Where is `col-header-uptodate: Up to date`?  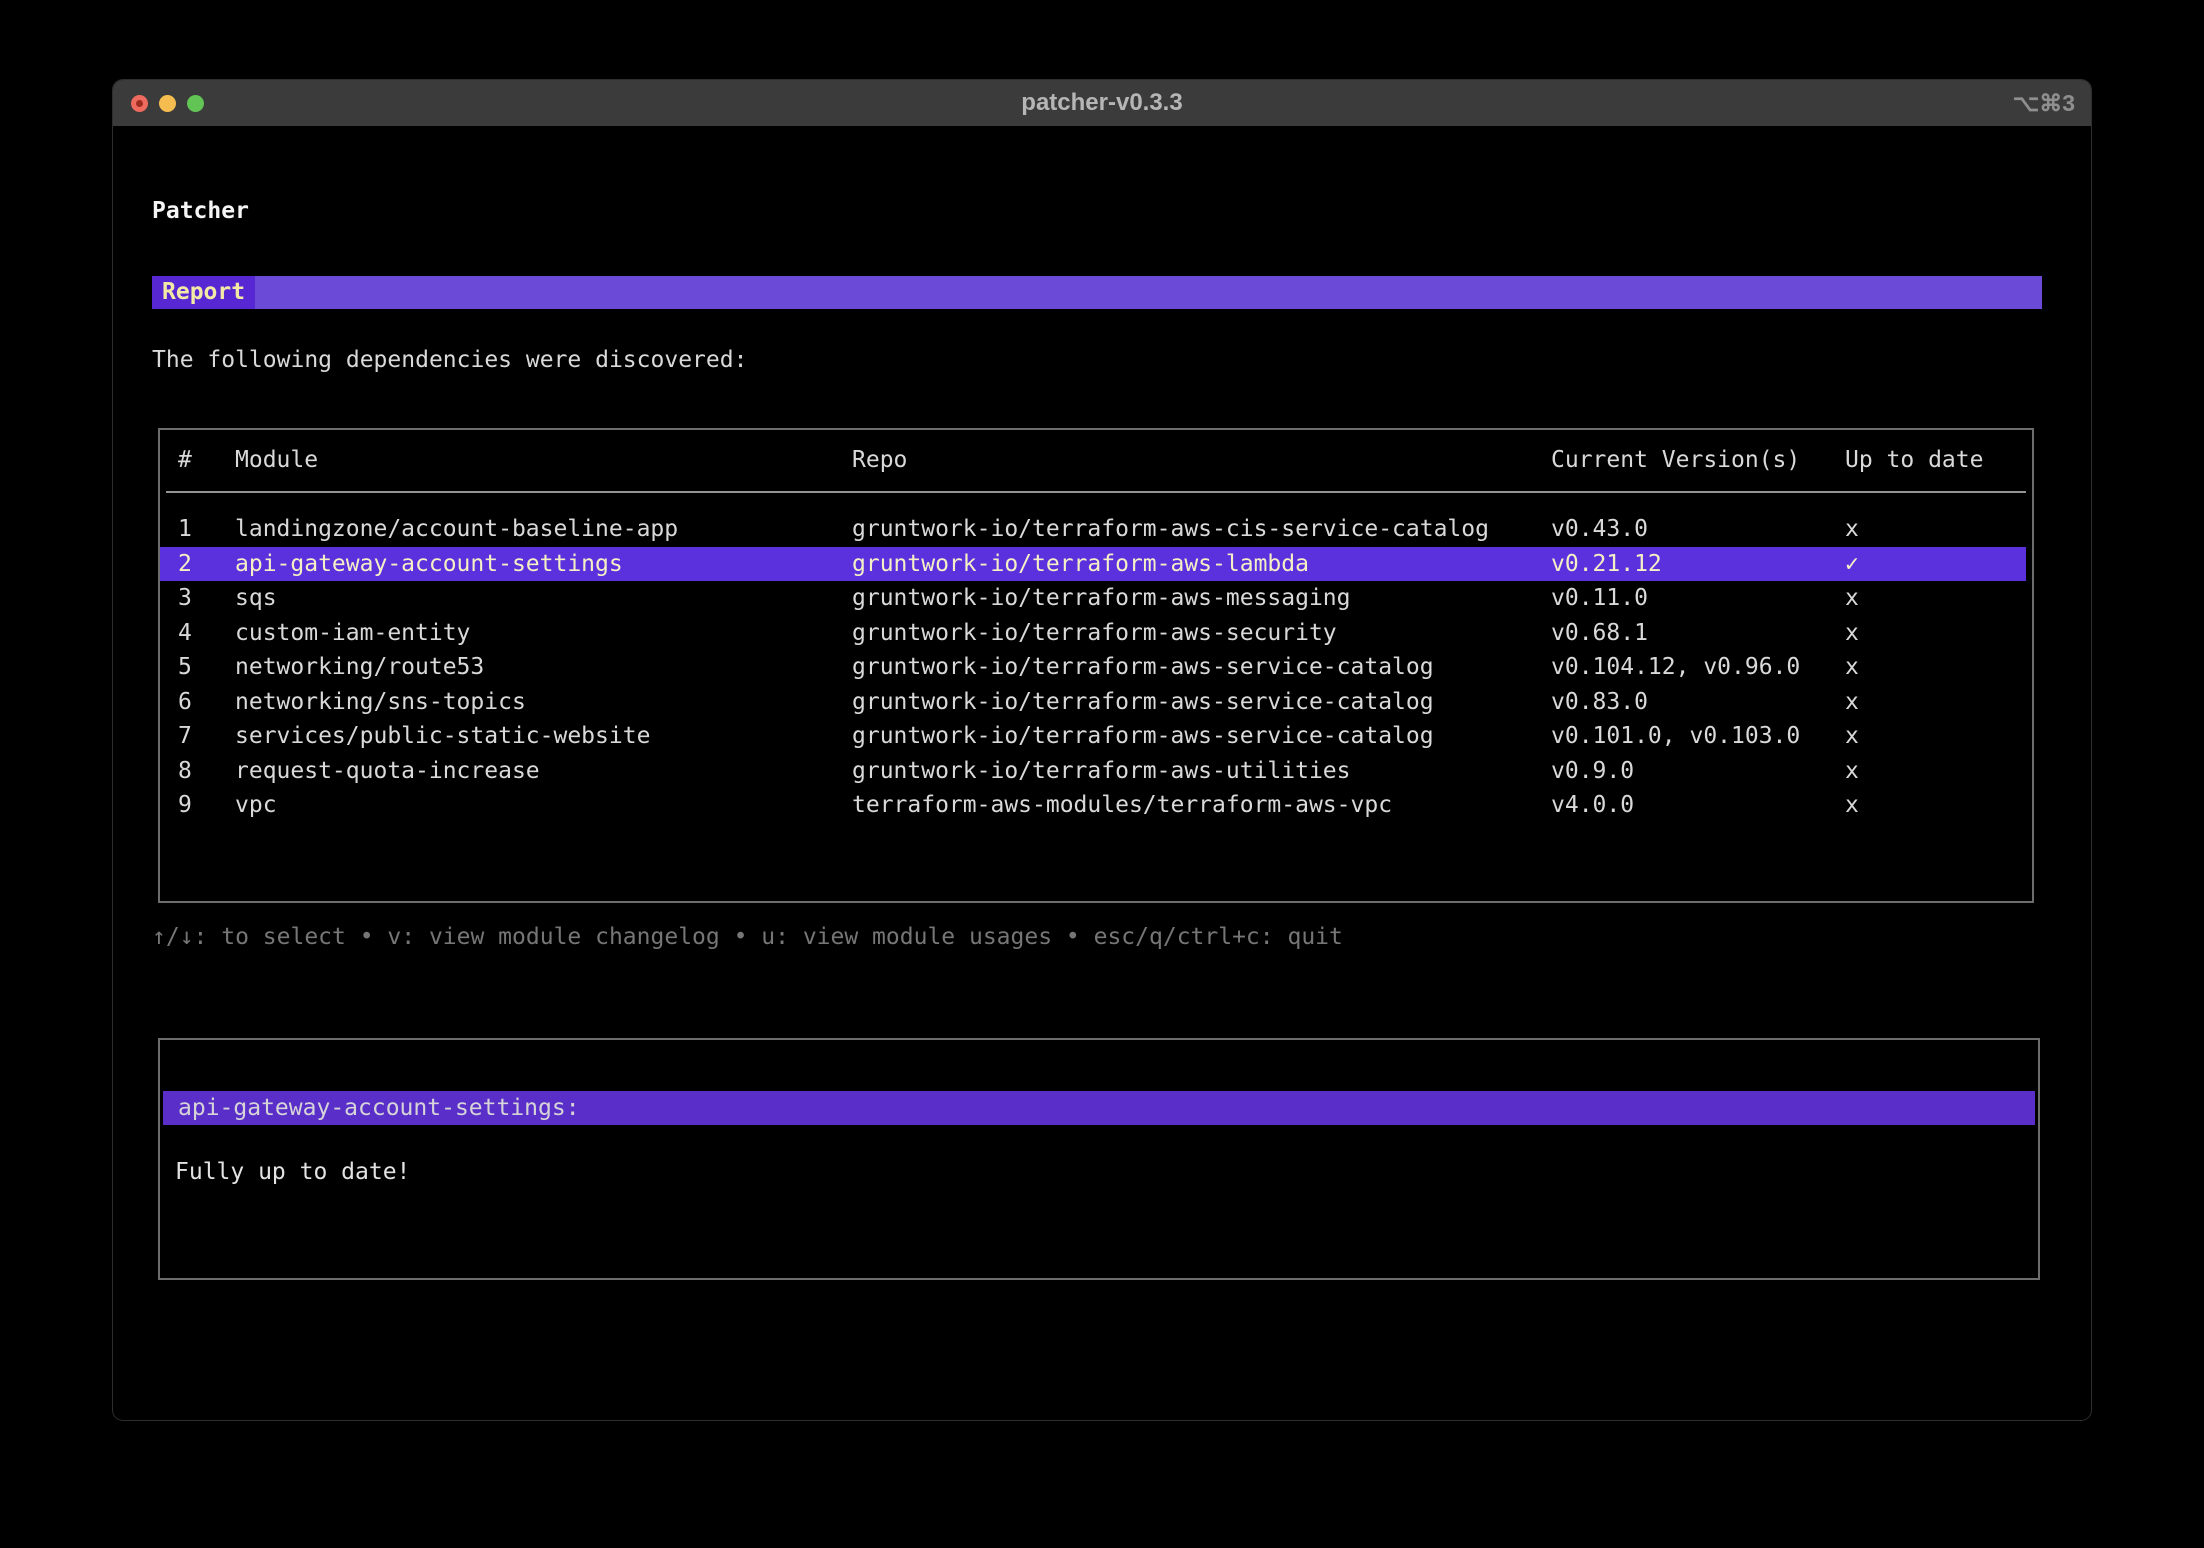 col-header-uptodate: Up to date is located at coordinates (1914, 460).